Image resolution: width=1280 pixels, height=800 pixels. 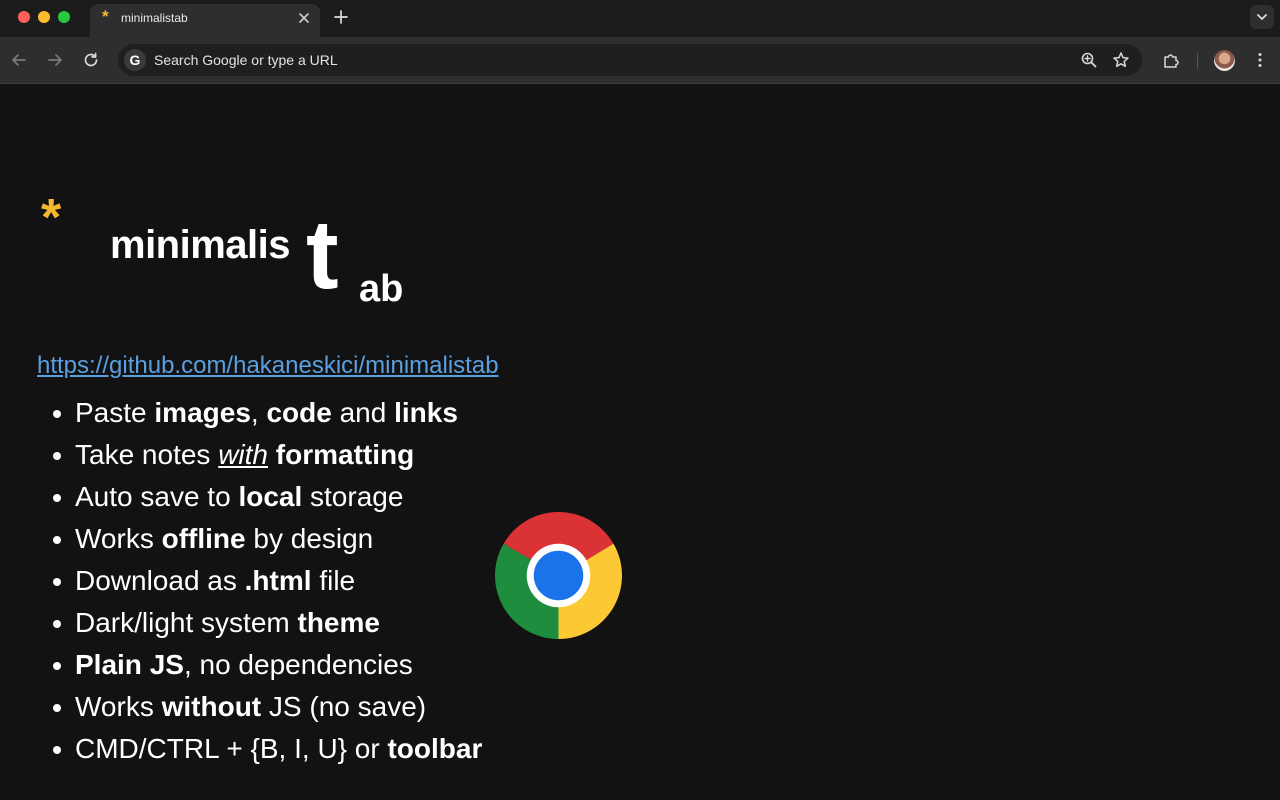 I want to click on browser-toolbar: G Search Google or type a URL, so click(x=640, y=60).